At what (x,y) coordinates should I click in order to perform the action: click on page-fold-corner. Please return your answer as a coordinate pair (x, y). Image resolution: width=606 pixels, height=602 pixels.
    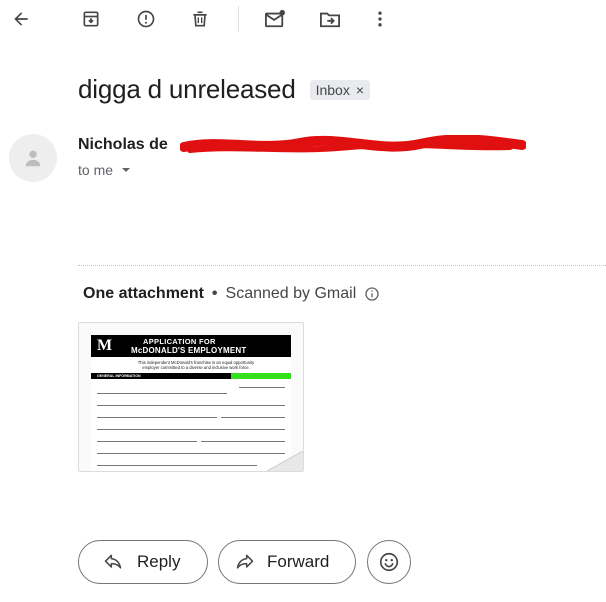
    Looking at the image, I should click on (285, 461).